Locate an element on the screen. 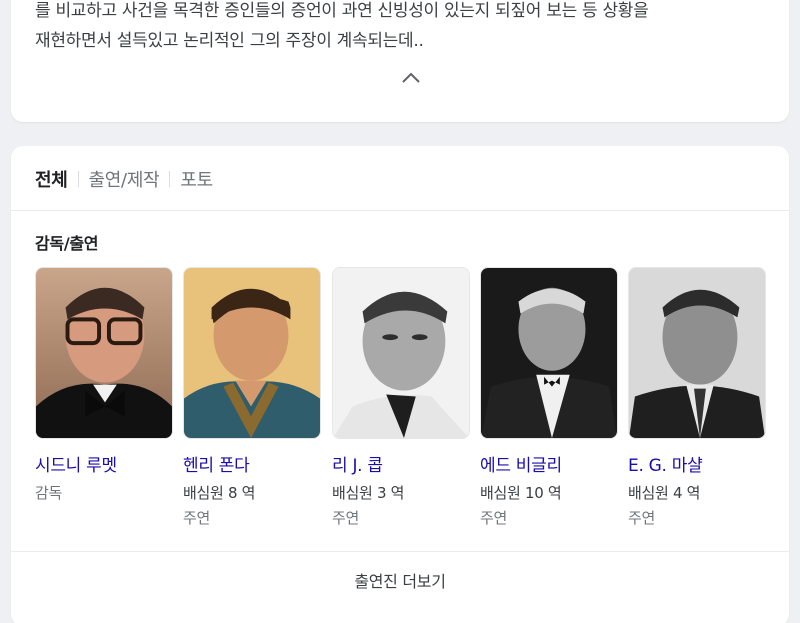  tab-cast-crew: 출연/제작 is located at coordinates (124, 179).